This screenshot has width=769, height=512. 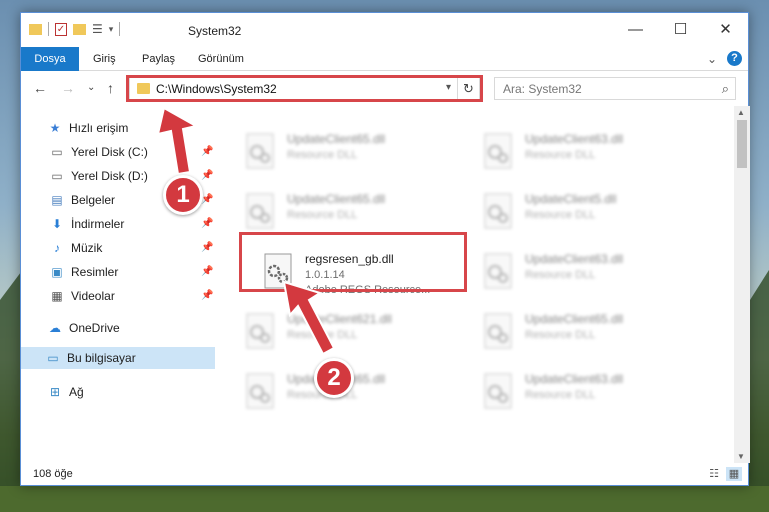 I want to click on up-button: ↑, so click(x=110, y=88).